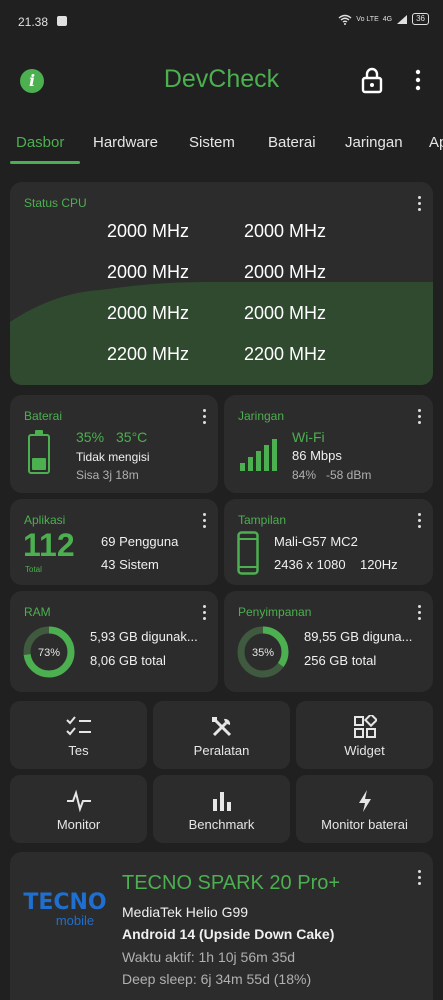  Describe the element at coordinates (262, 520) in the screenshot. I see `display-card-title: Tampilan` at that location.